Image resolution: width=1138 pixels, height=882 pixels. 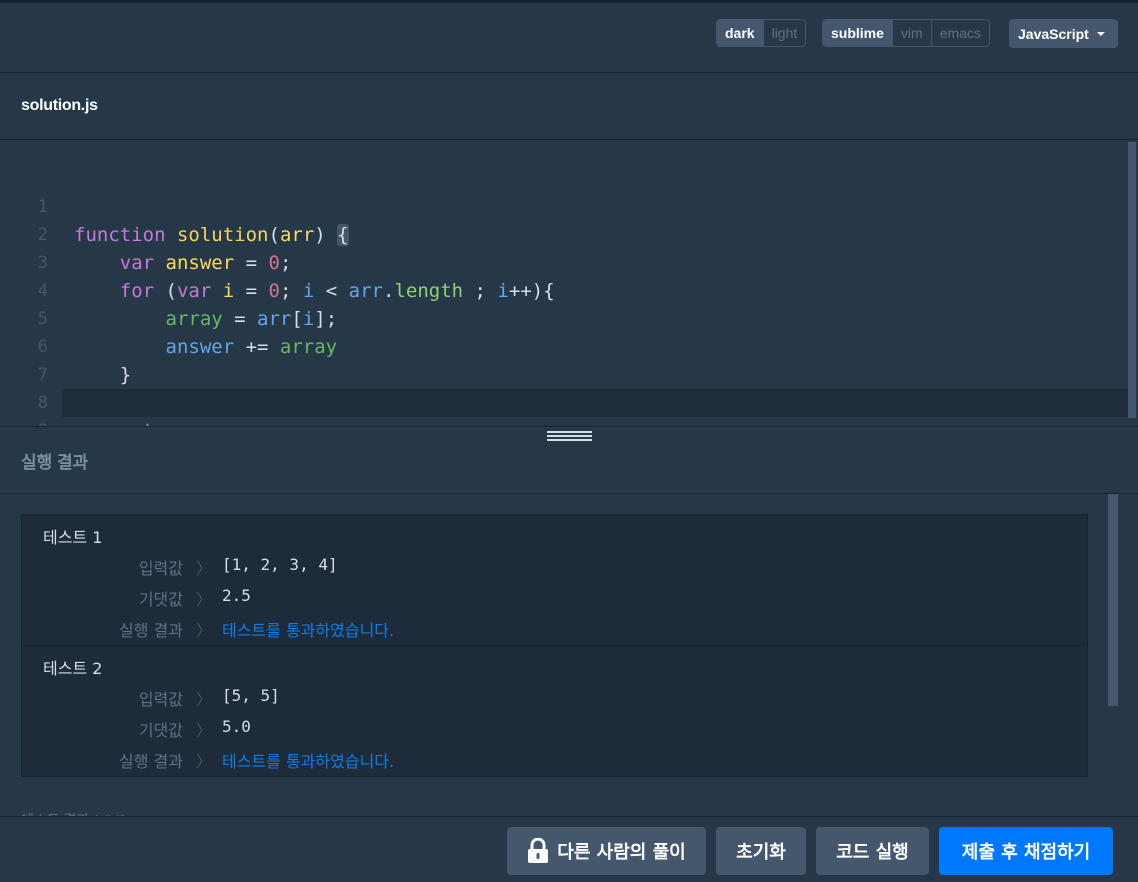 I want to click on lock-icon, so click(x=538, y=850).